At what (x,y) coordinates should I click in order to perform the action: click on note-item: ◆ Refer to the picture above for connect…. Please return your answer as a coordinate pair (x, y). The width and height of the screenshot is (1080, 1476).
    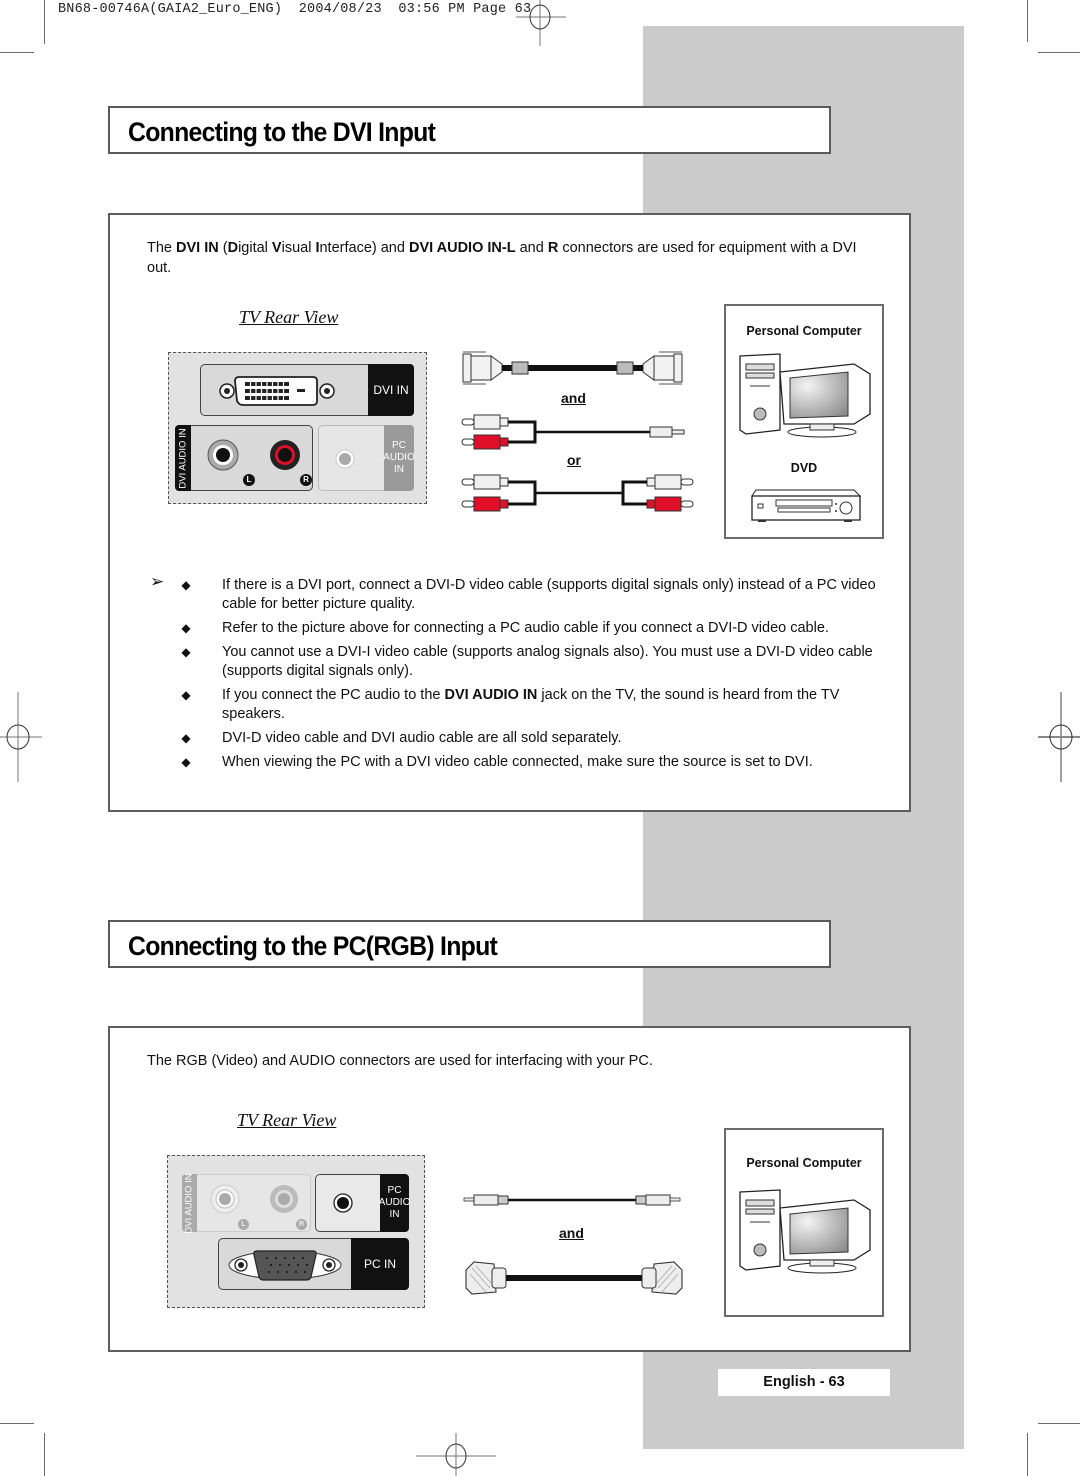
    Looking at the image, I should click on (533, 628).